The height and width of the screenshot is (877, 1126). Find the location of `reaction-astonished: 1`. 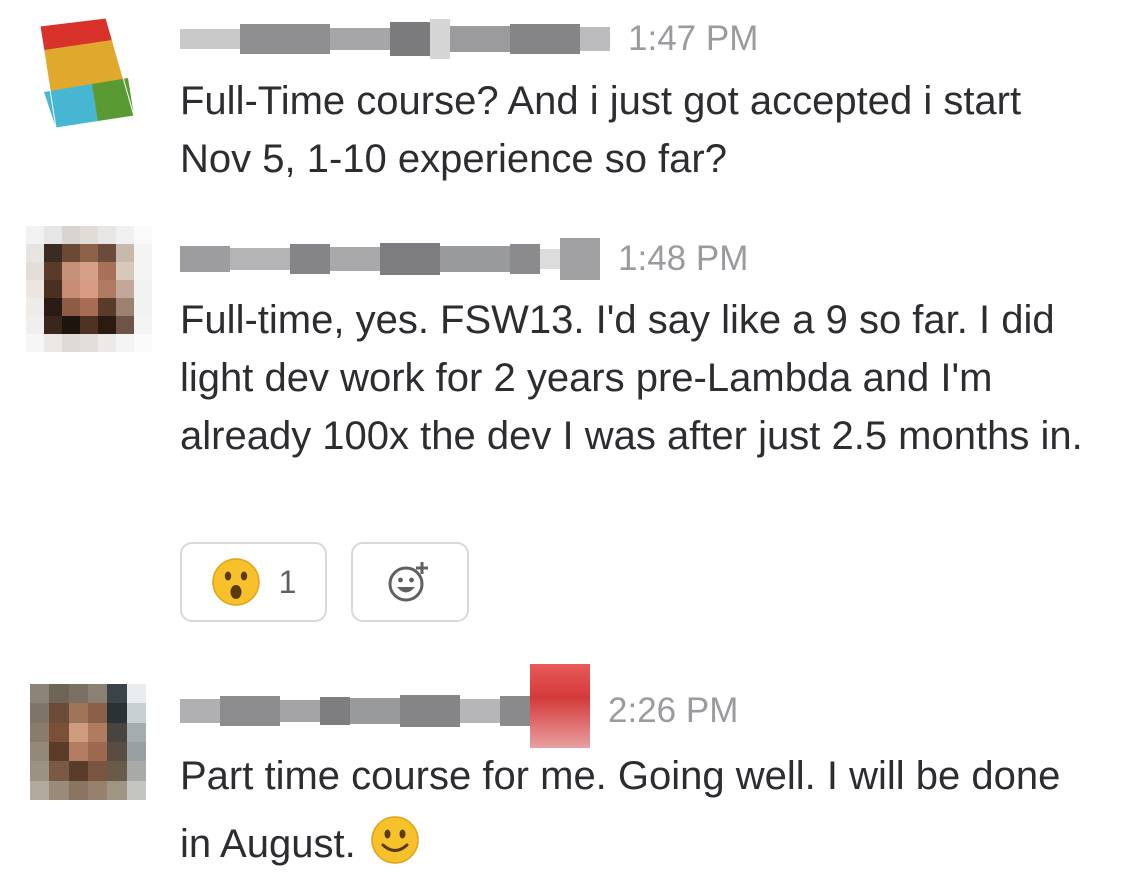

reaction-astonished: 1 is located at coordinates (253, 582).